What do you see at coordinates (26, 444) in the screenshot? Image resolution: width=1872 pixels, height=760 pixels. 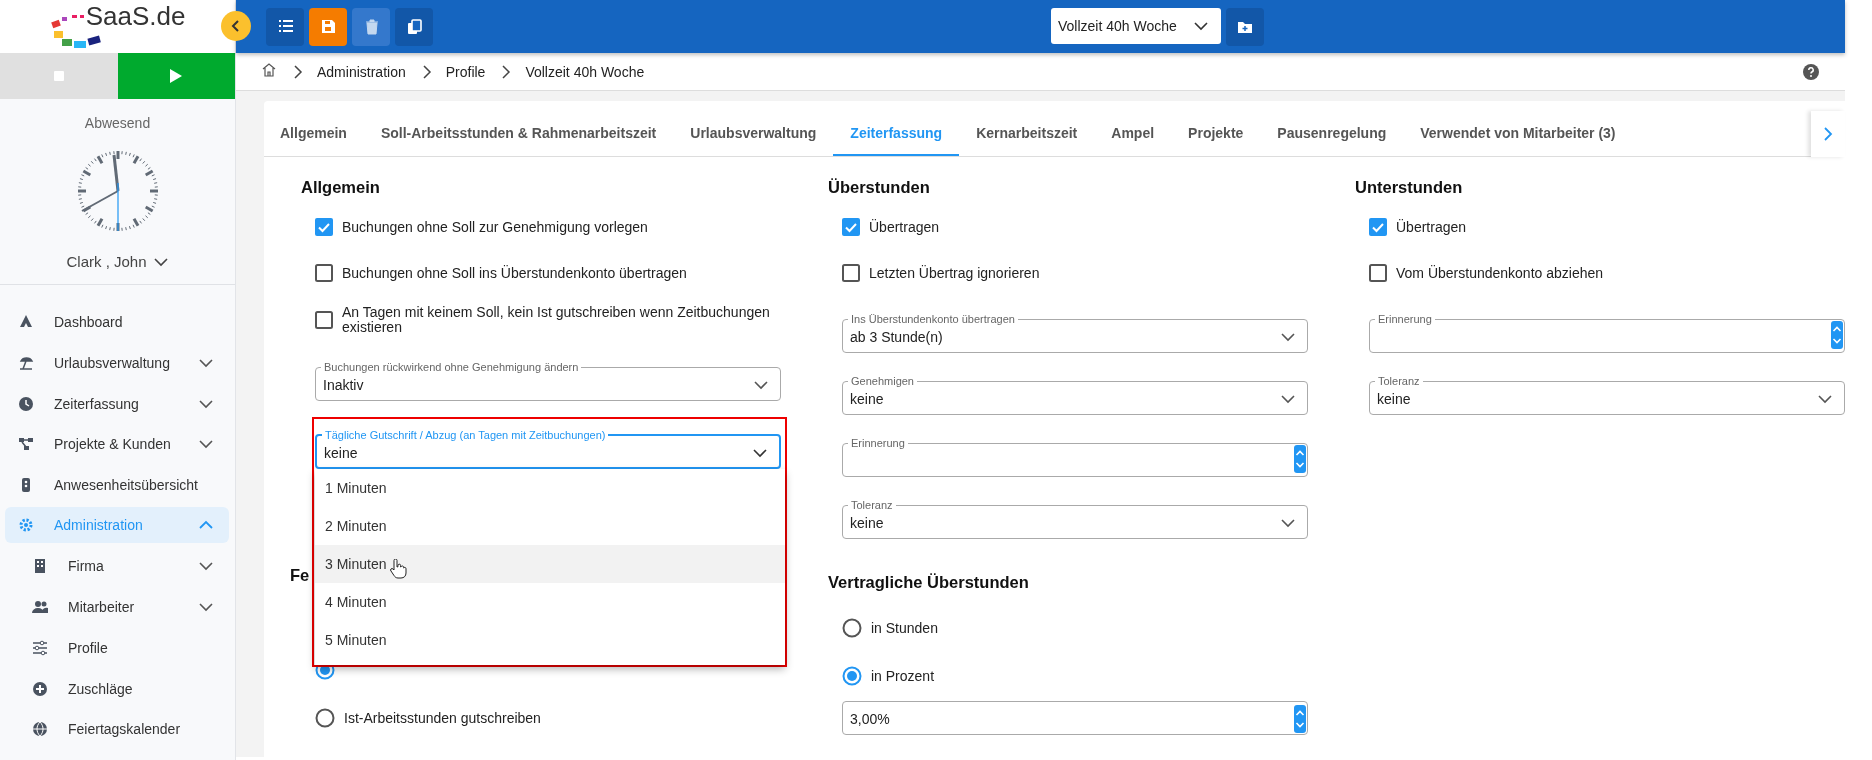 I see `network-icon` at bounding box center [26, 444].